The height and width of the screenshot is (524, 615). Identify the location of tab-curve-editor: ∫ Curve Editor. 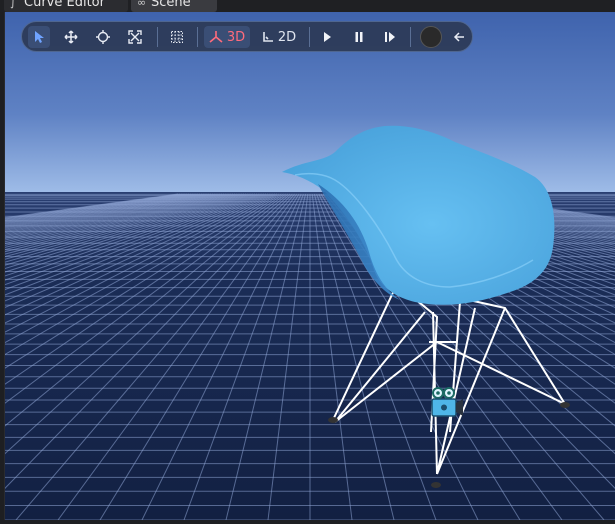
(66, 6).